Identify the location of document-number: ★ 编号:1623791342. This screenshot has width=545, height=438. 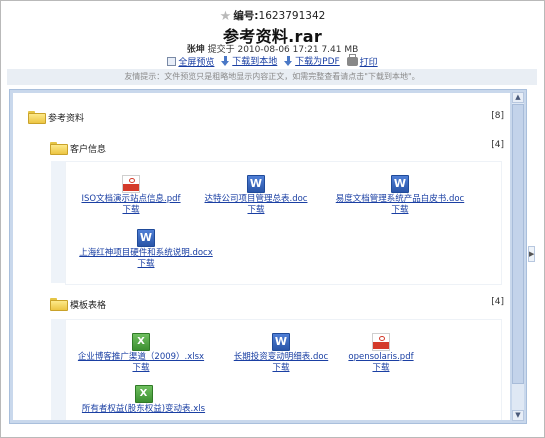
(272, 16).